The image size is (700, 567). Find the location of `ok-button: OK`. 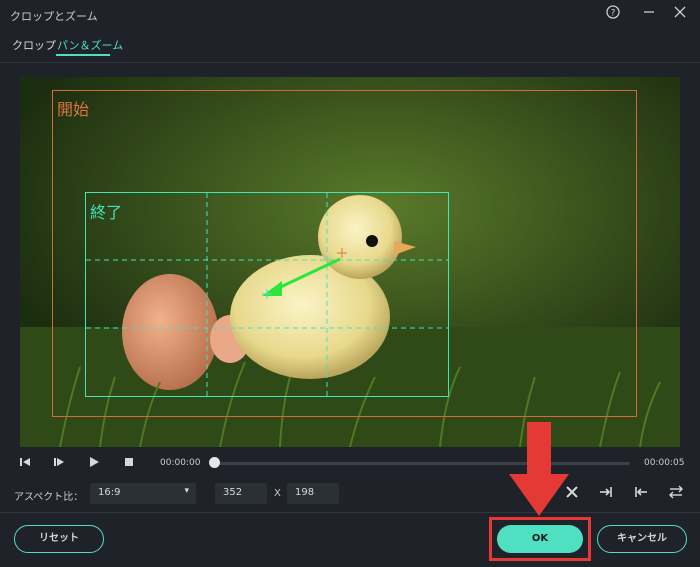

ok-button: OK is located at coordinates (540, 539).